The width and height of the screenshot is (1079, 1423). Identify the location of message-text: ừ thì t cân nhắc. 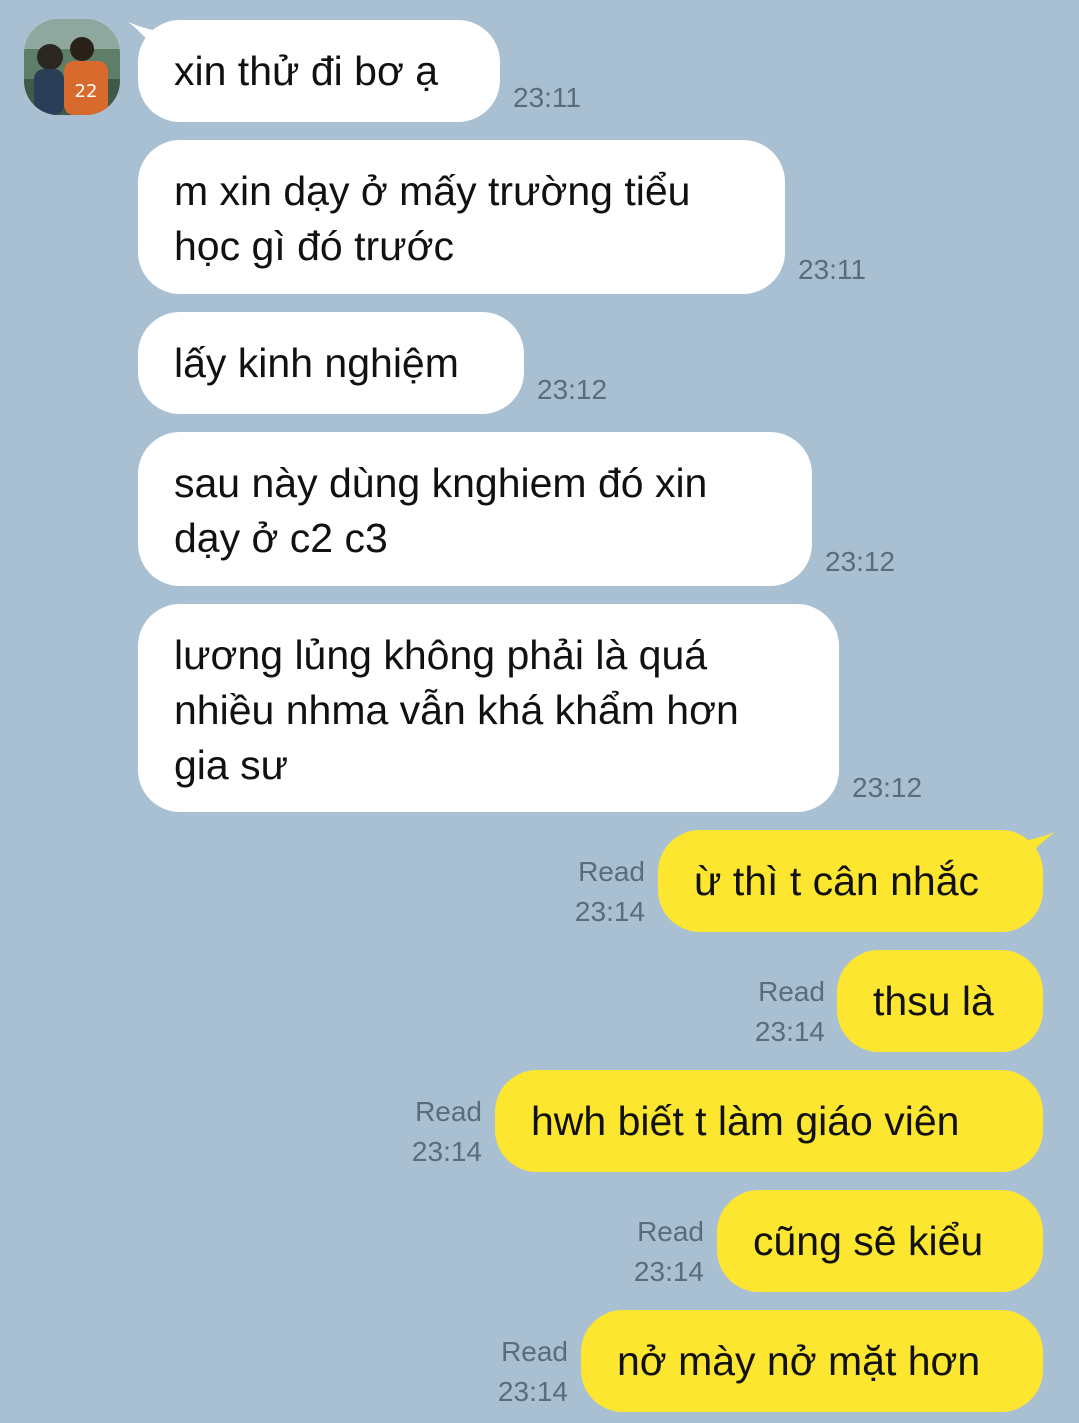
(836, 880).